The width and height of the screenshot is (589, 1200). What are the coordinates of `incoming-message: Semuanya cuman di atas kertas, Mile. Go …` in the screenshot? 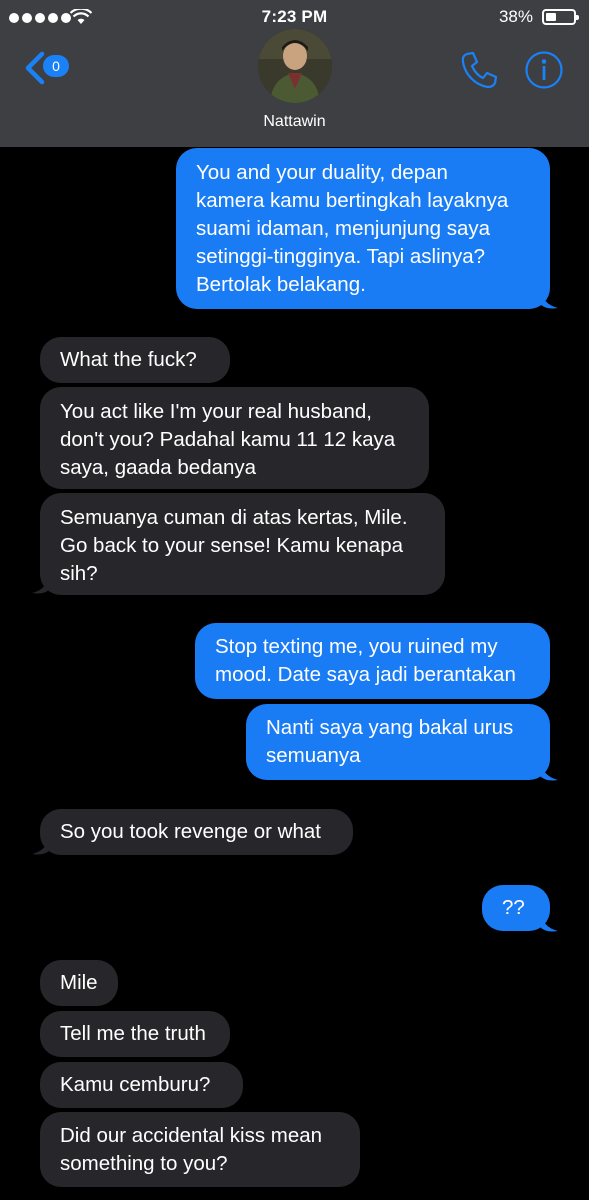 It's located at (242, 544).